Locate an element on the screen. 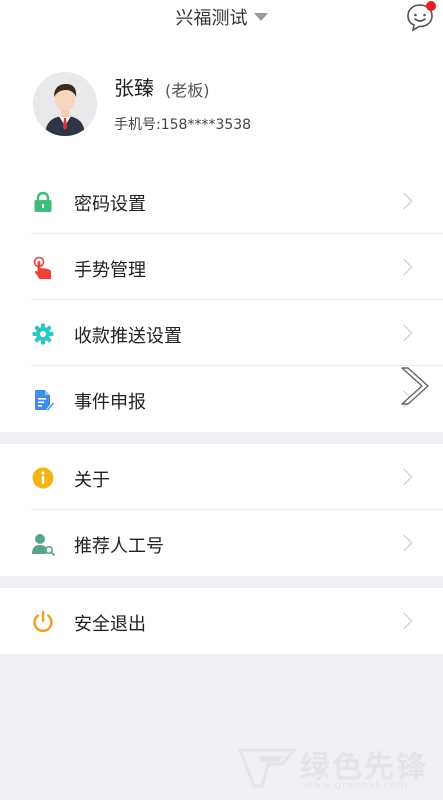 The height and width of the screenshot is (800, 443). store-switcher: 兴福测试 is located at coordinates (221, 17).